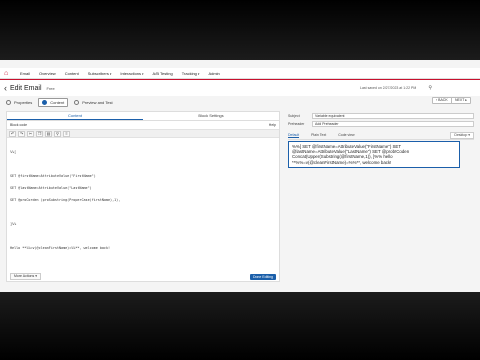 The width and height of the screenshot is (480, 360). What do you see at coordinates (48, 133) in the screenshot?
I see `paste-icon: ▤` at bounding box center [48, 133].